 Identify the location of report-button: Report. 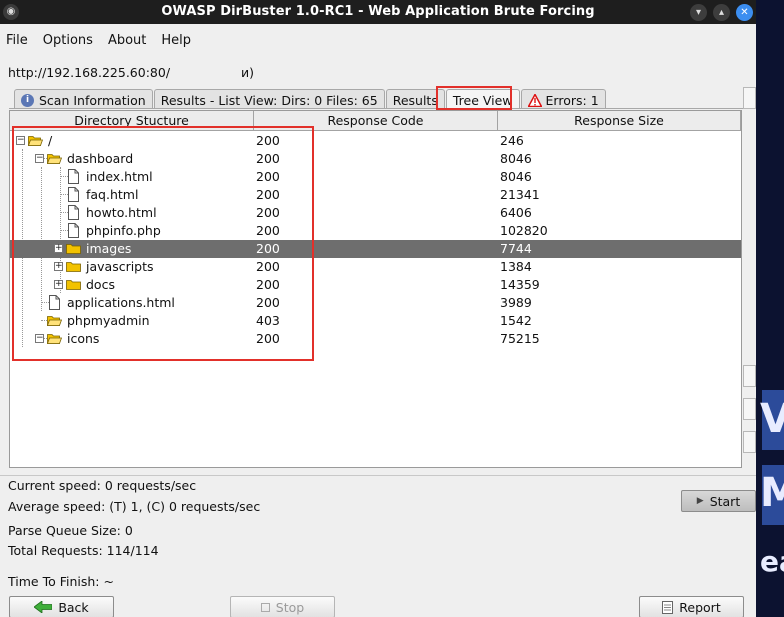
(691, 606).